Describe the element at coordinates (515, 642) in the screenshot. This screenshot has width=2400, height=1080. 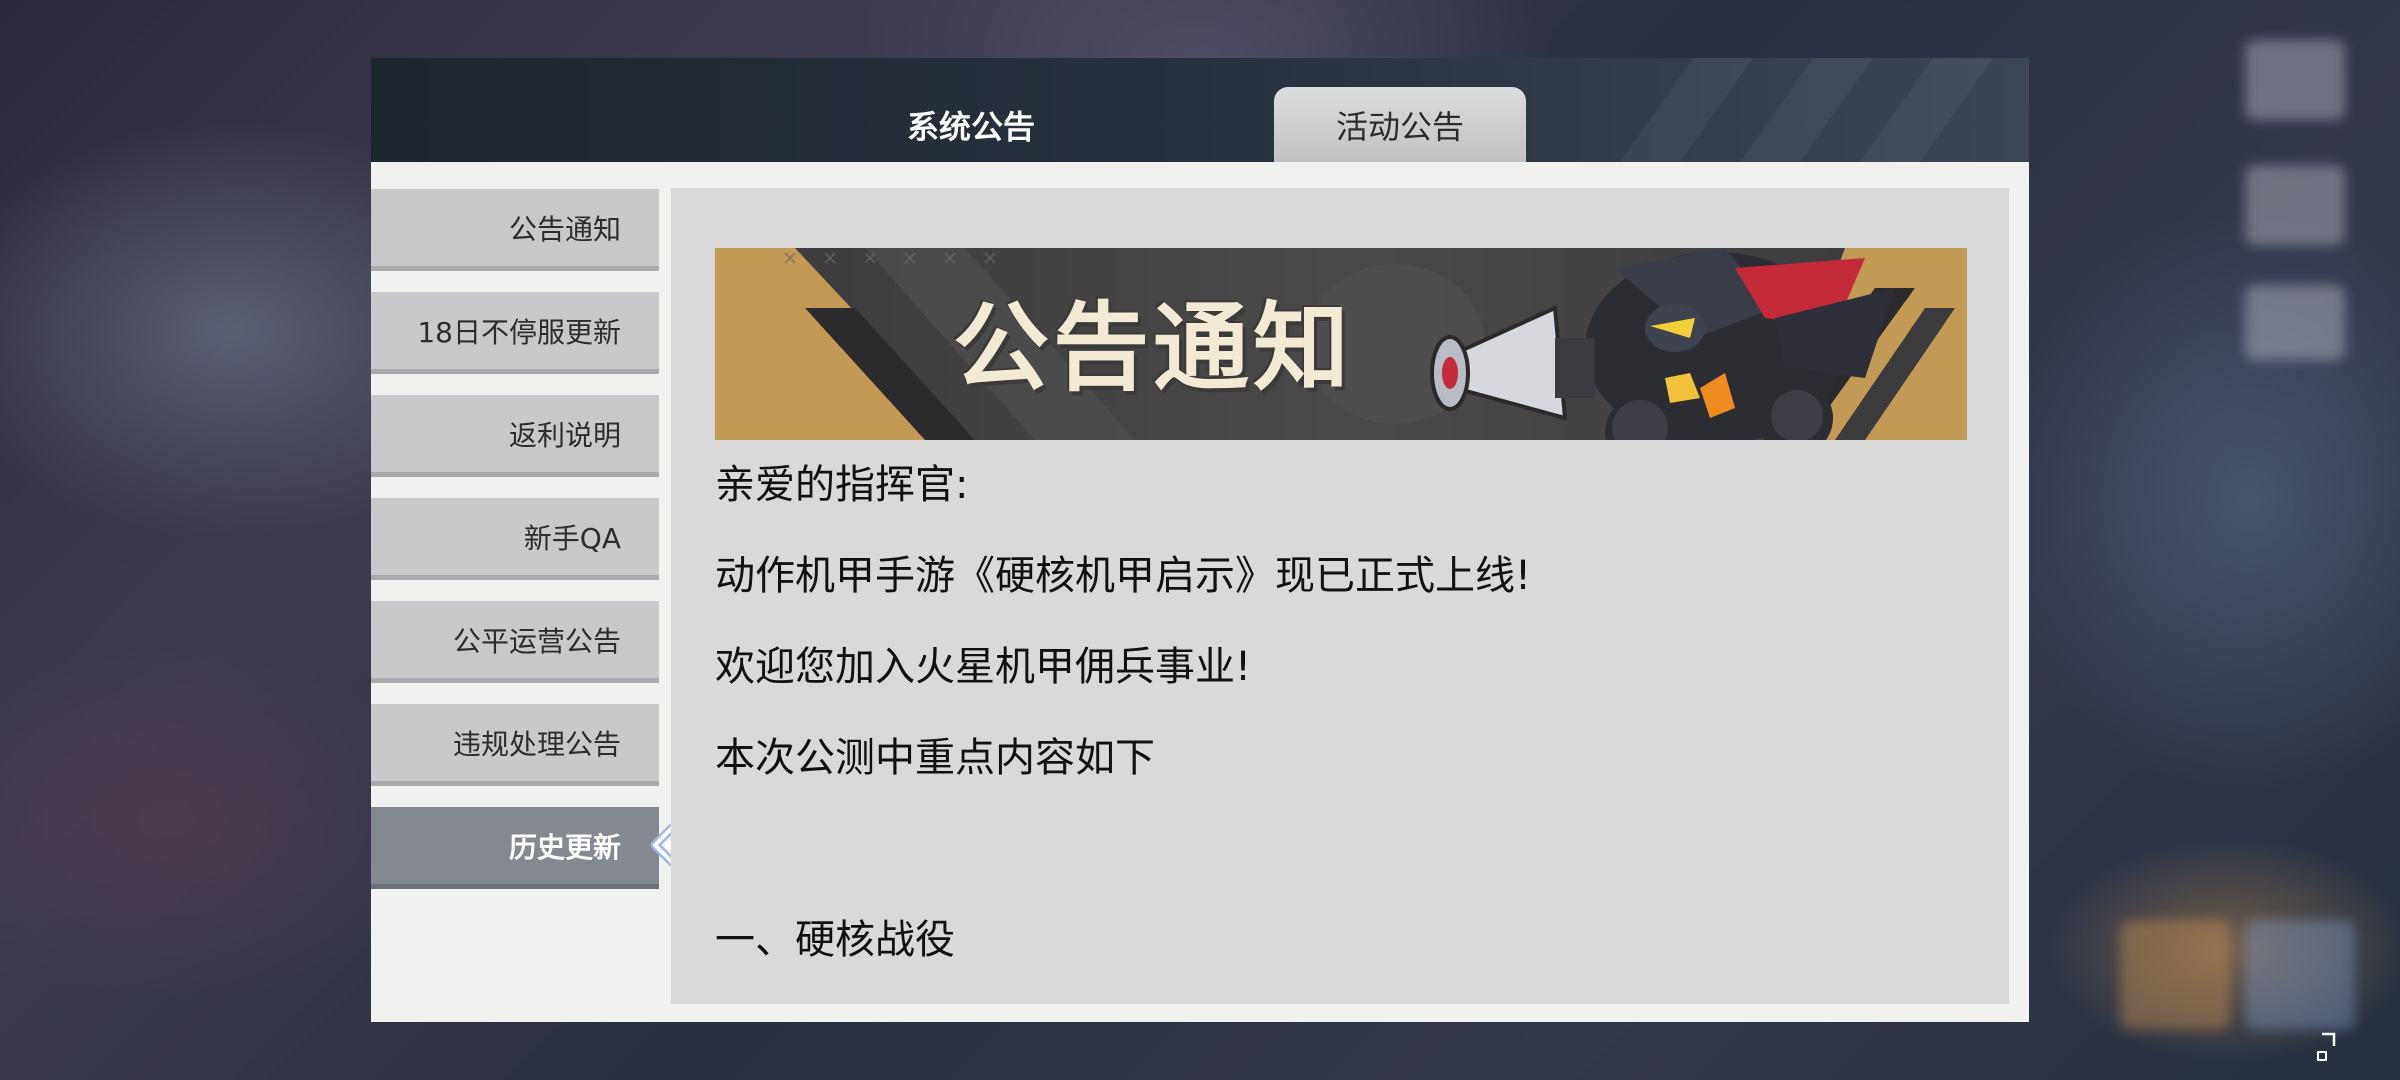
I see `sidebar-item-fair-operation: 公平运营公告` at that location.